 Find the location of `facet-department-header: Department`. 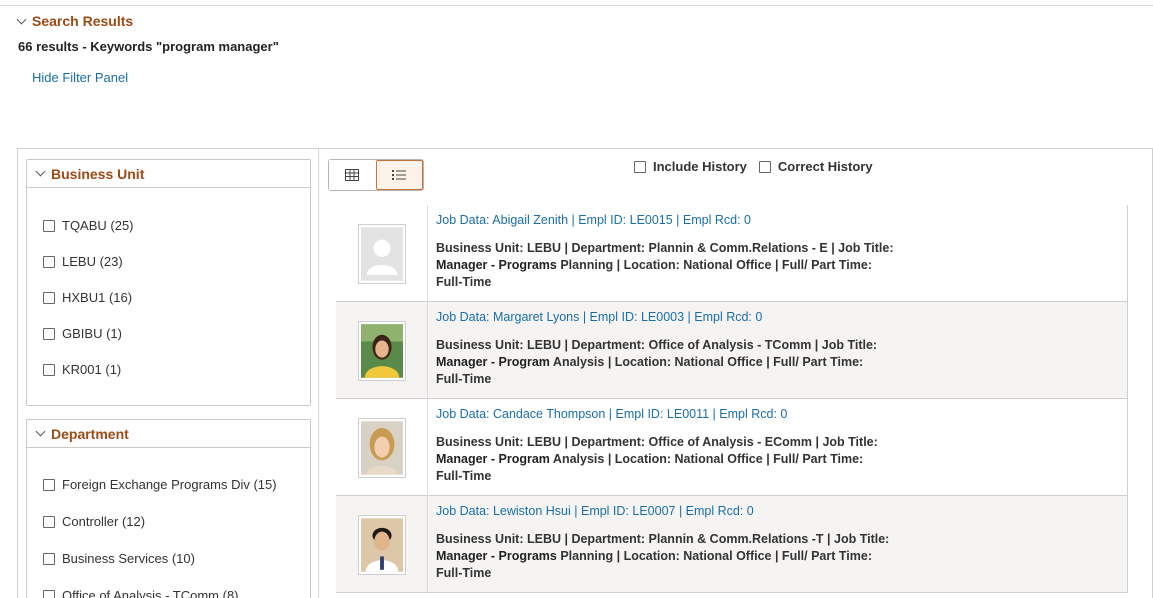

facet-department-header: Department is located at coordinates (168, 434).